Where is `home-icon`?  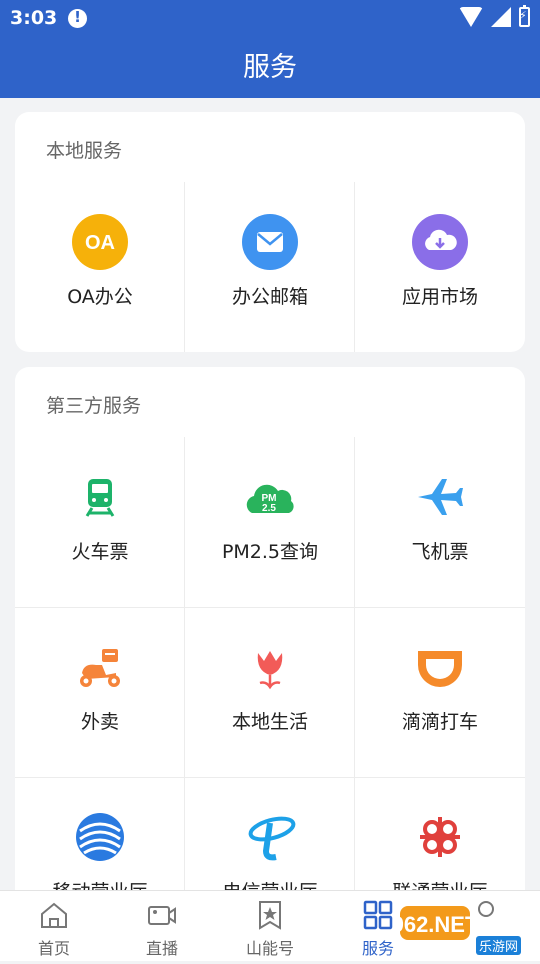 home-icon is located at coordinates (54, 915).